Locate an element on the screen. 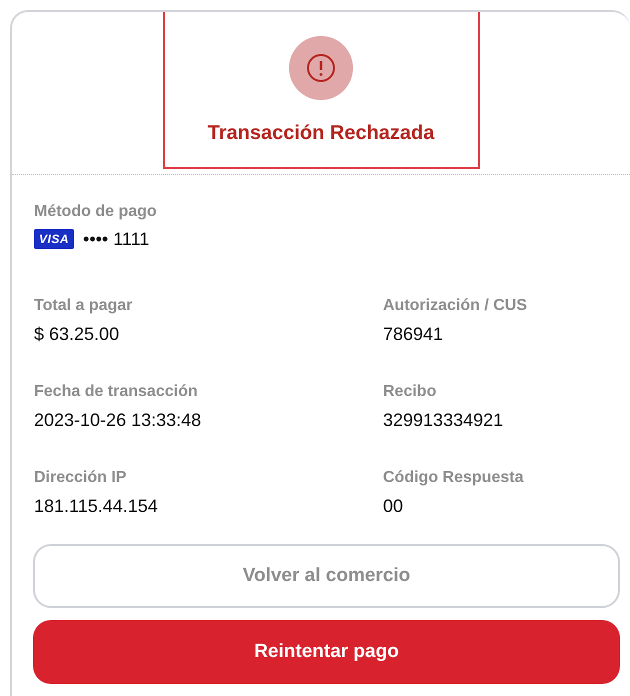  field-value: 329913334921 is located at coordinates (443, 420).